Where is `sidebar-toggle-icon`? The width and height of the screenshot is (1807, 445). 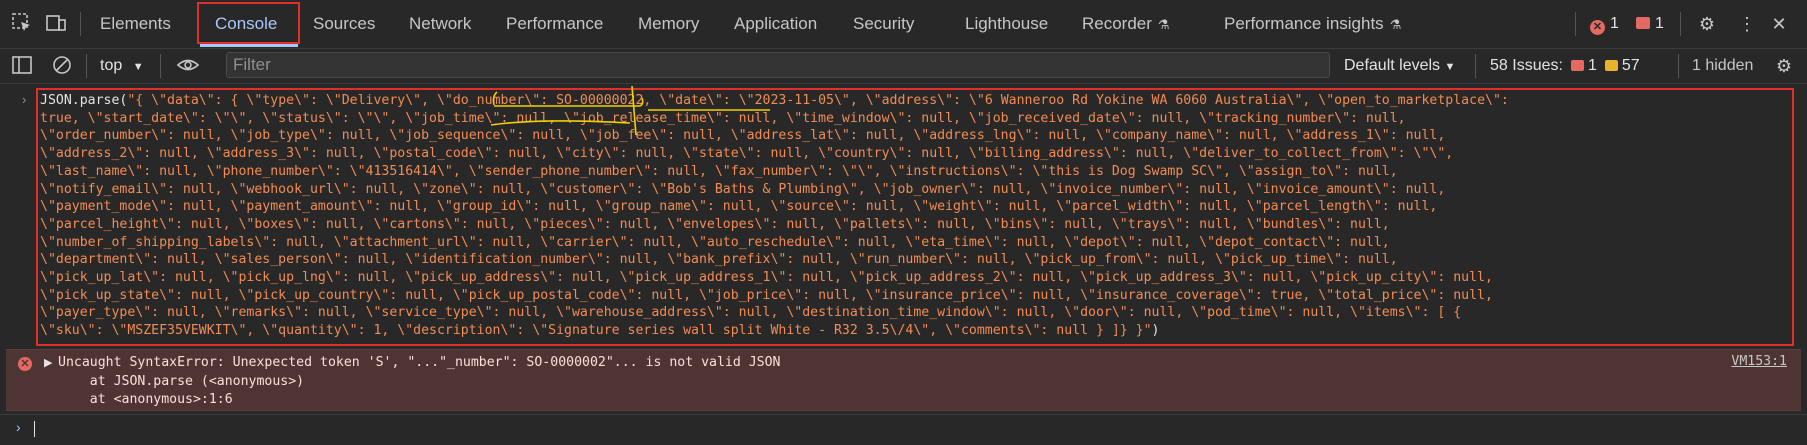
sidebar-toggle-icon is located at coordinates (22, 66).